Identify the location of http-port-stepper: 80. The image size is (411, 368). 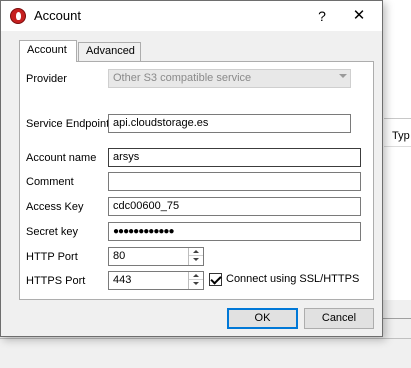
(156, 256).